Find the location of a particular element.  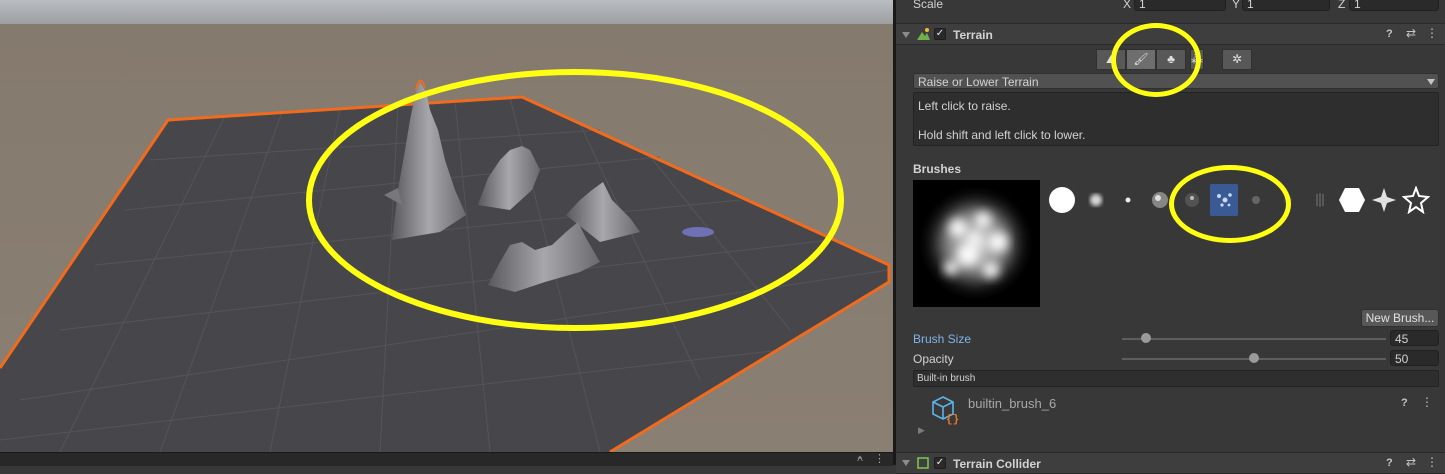

collider-help-icon: ? is located at coordinates (1389, 463).